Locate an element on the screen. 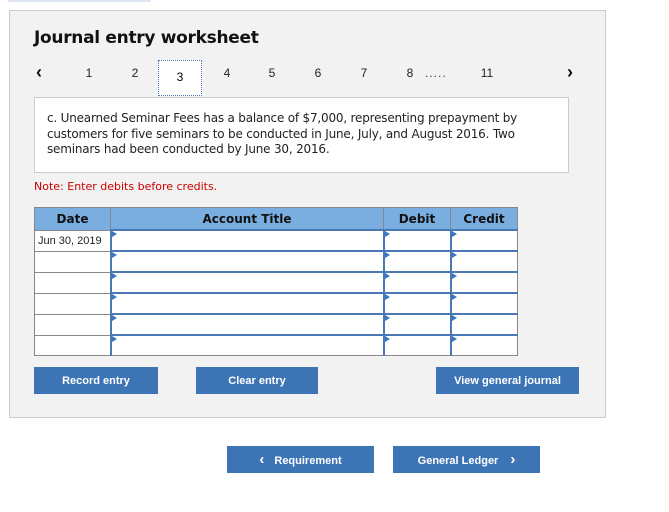 Image resolution: width=669 pixels, height=512 pixels. page-3-active: 3 is located at coordinates (180, 78).